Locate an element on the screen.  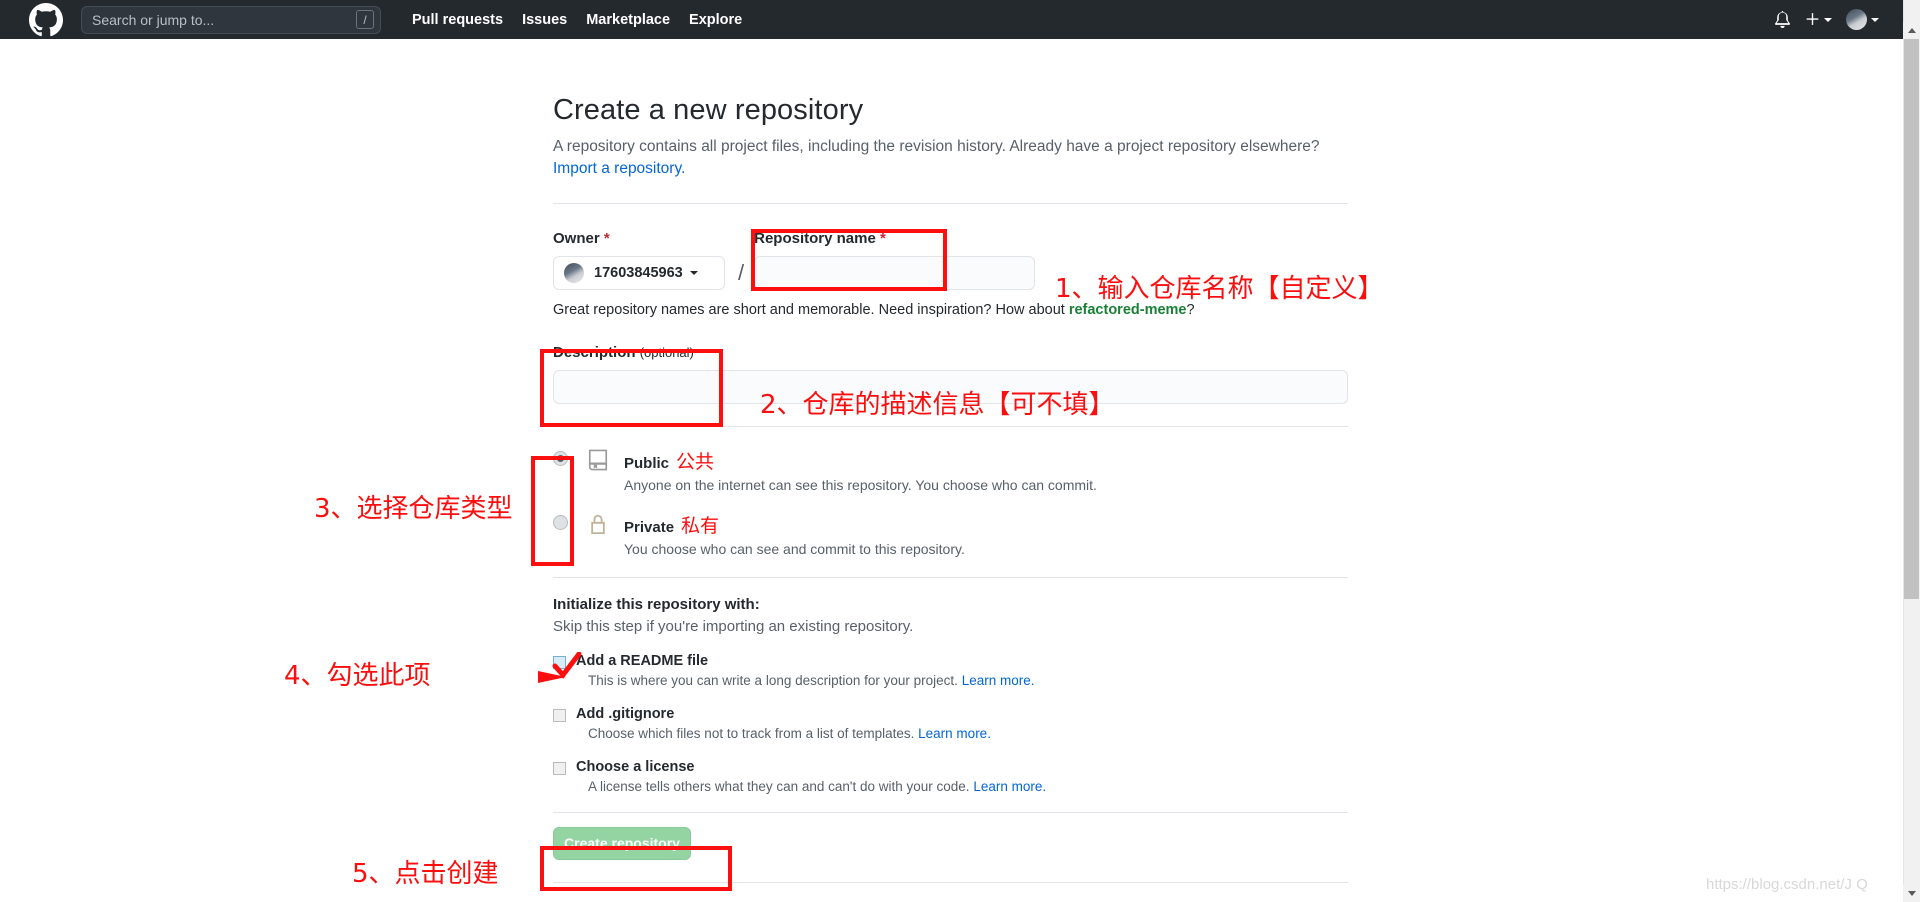
primary-nav: Pull requests Issues Marketplace Explore is located at coordinates (567, 20).